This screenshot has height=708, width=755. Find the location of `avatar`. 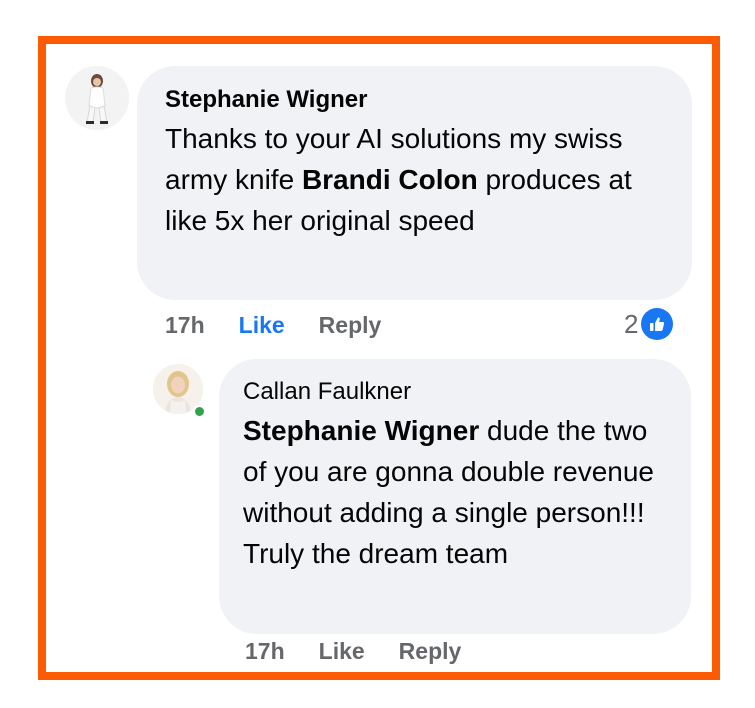

avatar is located at coordinates (97, 98).